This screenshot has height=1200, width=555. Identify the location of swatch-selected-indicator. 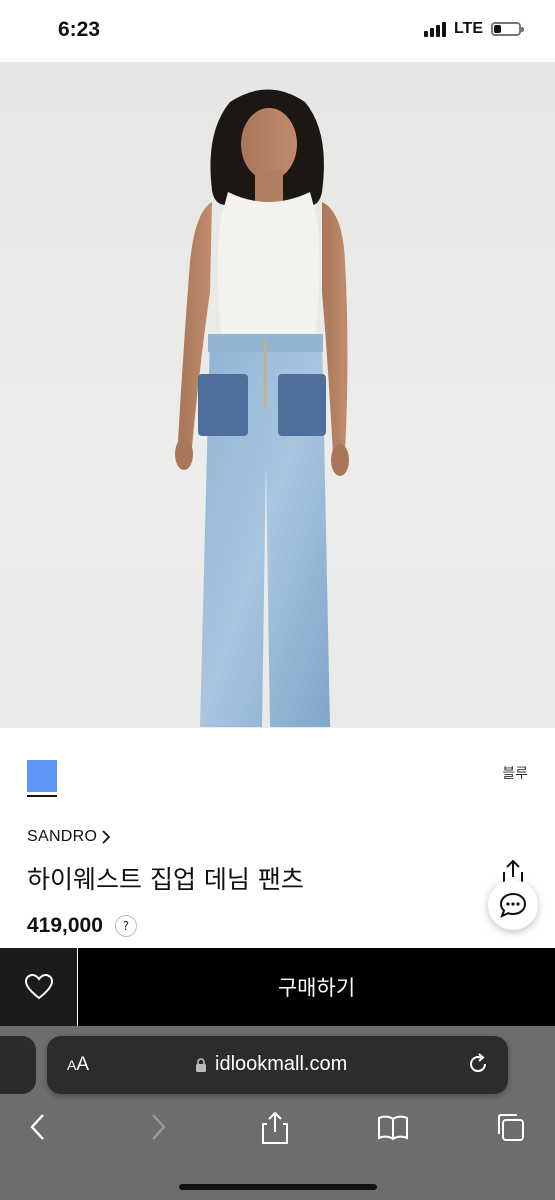
(42, 796).